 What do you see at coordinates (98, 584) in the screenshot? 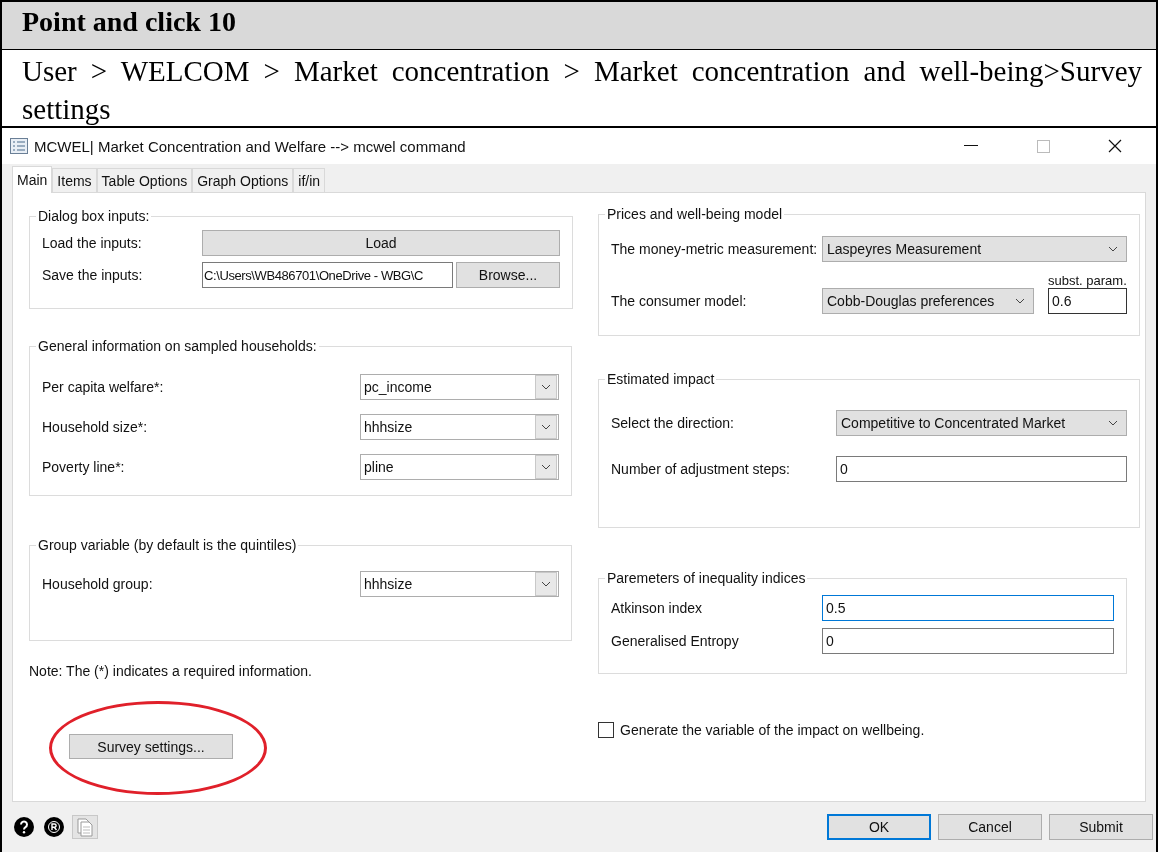
I see `field-label: Household group:` at bounding box center [98, 584].